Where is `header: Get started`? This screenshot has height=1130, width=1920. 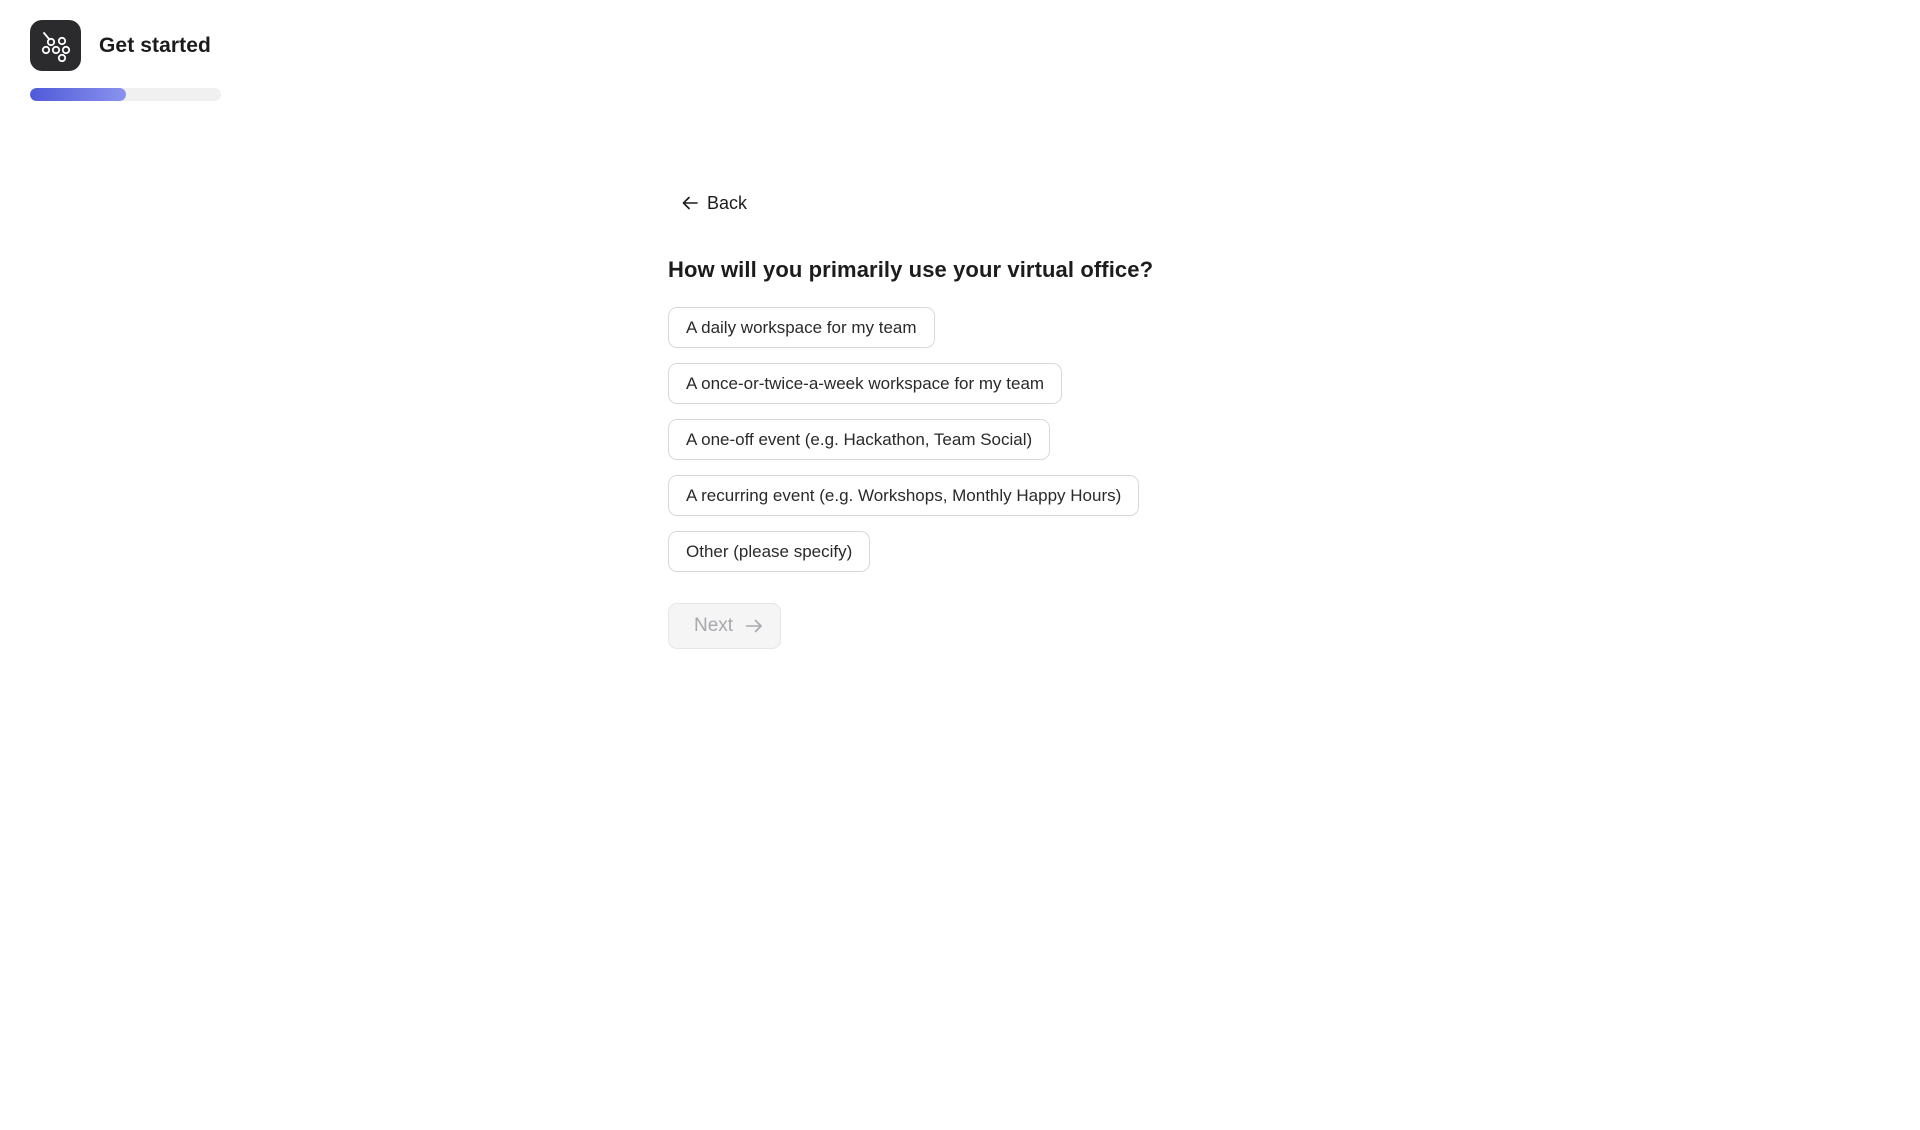
header: Get started is located at coordinates (120, 45).